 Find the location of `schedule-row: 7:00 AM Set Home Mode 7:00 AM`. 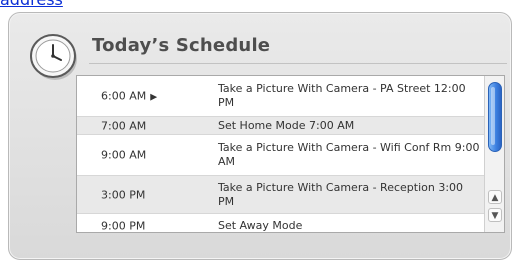

schedule-row: 7:00 AM Set Home Mode 7:00 AM is located at coordinates (280, 126).